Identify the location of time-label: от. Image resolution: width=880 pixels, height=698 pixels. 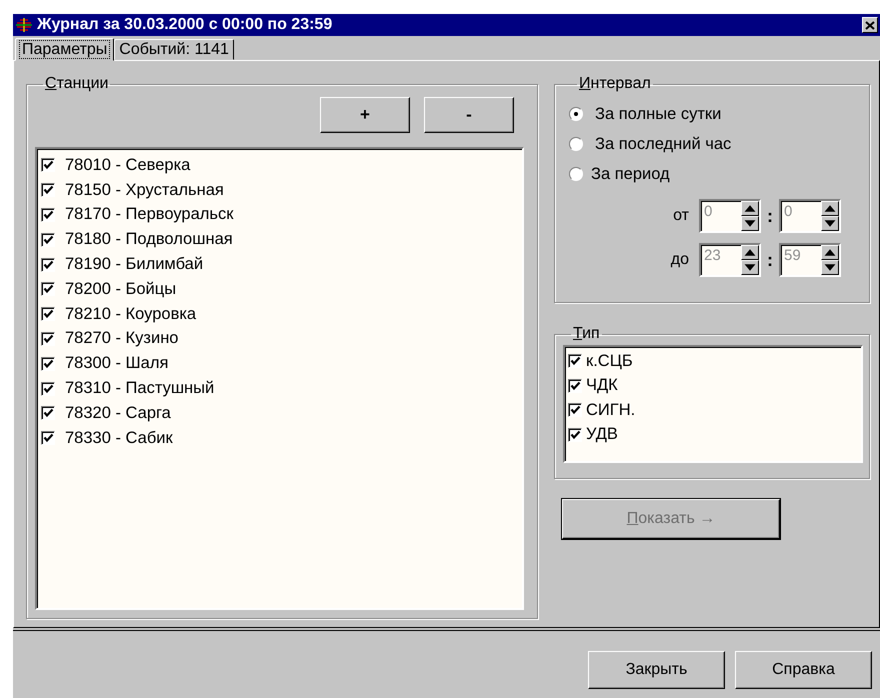
(681, 216).